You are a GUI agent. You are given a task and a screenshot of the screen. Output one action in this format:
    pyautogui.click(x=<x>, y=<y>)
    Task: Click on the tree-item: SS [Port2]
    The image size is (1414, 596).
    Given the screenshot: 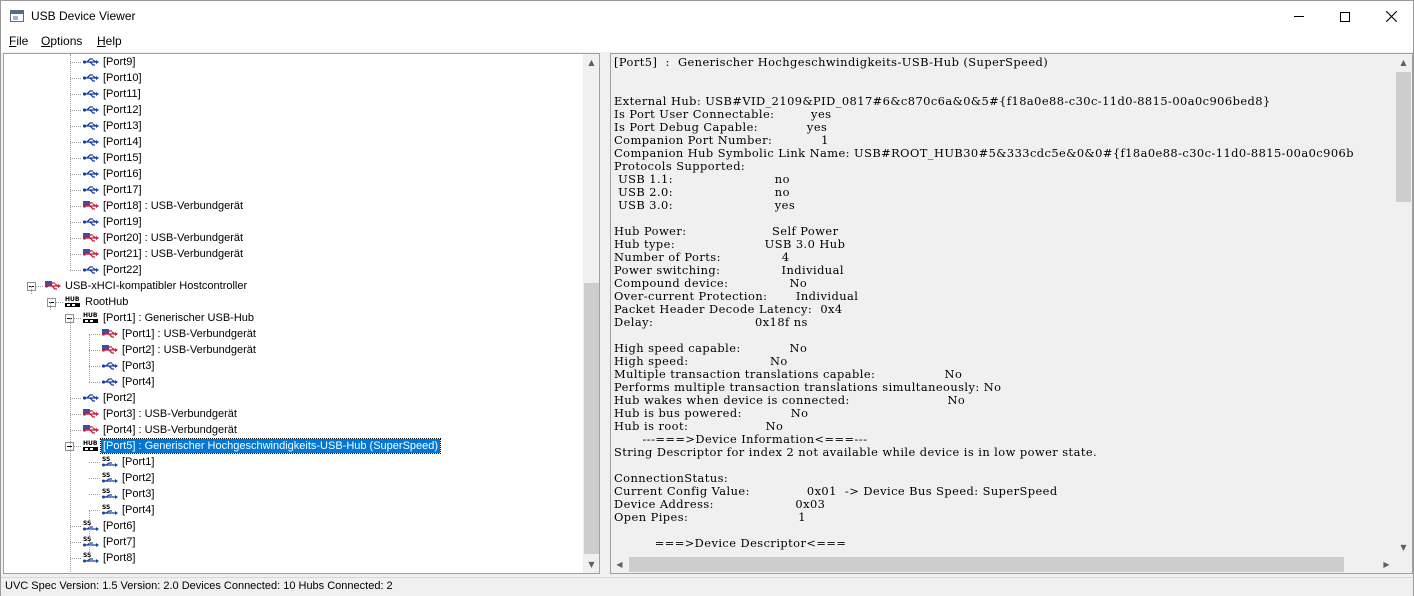 What is the action you would take?
    pyautogui.click(x=291, y=478)
    